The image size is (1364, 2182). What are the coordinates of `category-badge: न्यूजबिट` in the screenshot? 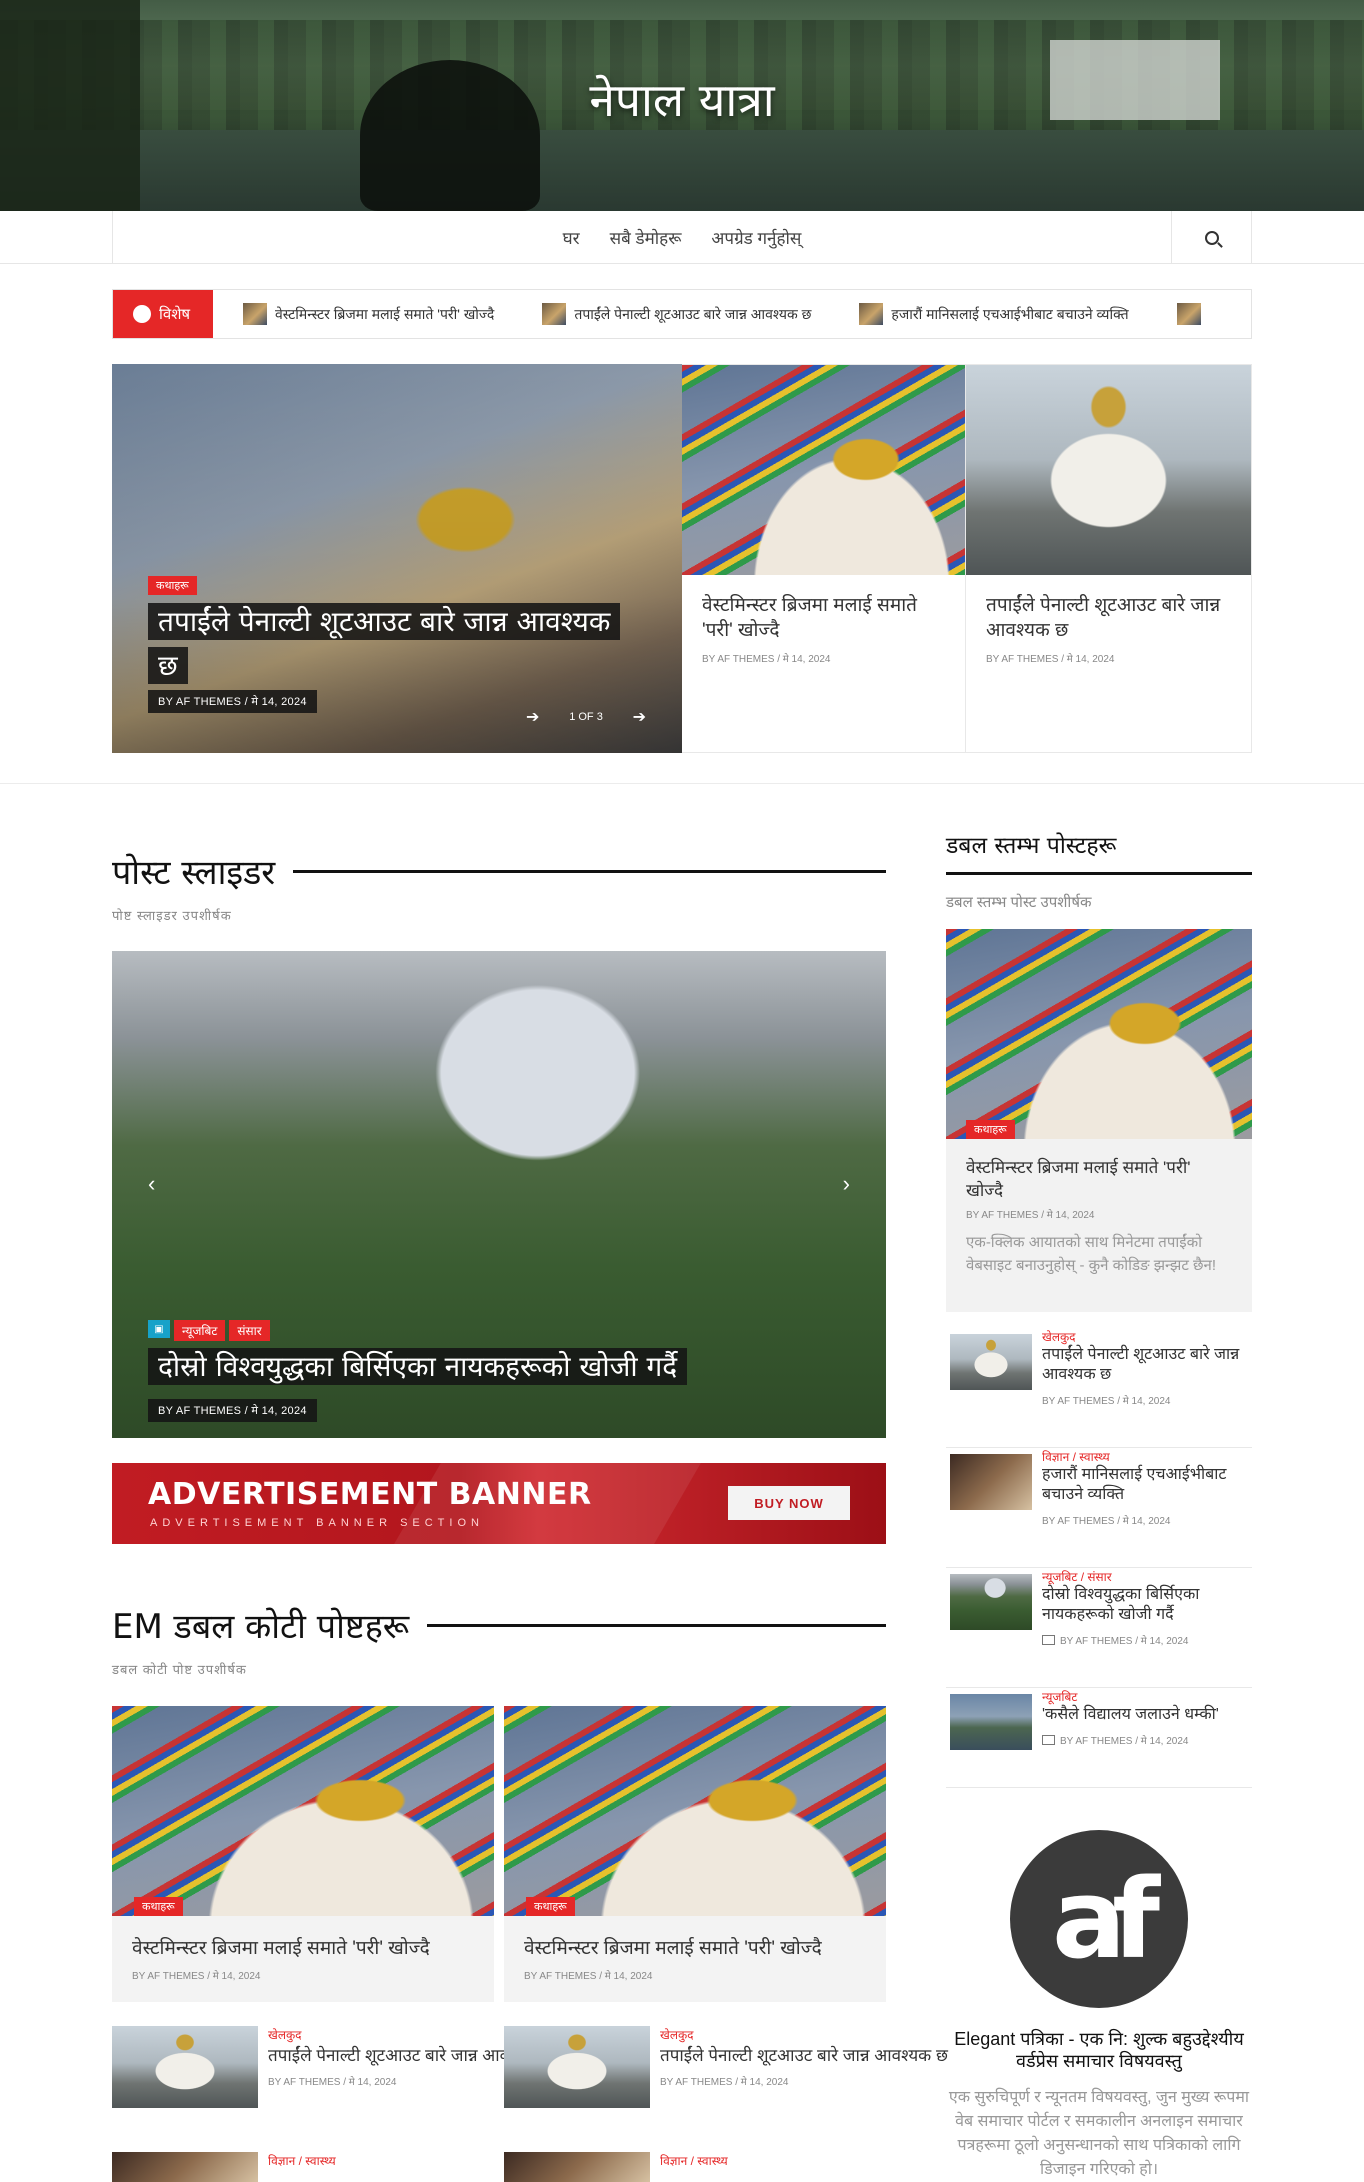 It's located at (200, 1330).